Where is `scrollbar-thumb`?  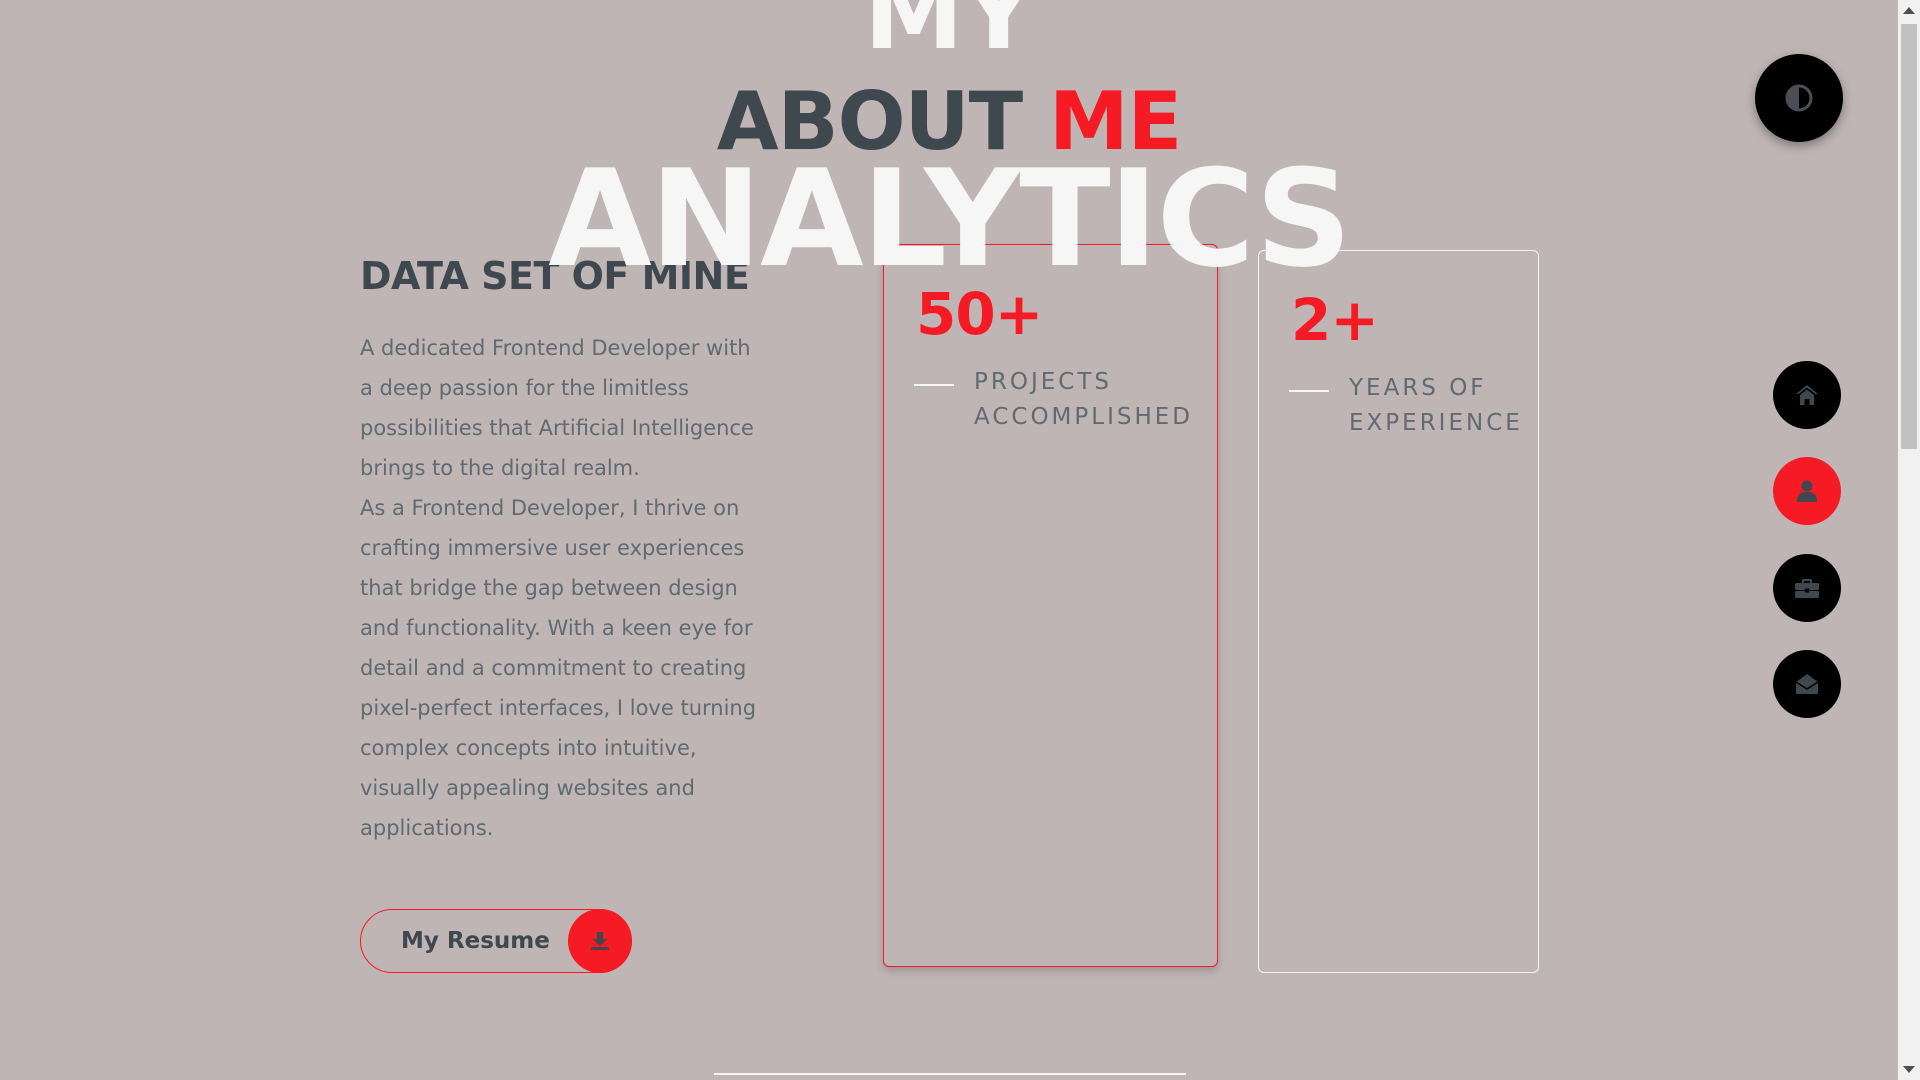 scrollbar-thumb is located at coordinates (1909, 236).